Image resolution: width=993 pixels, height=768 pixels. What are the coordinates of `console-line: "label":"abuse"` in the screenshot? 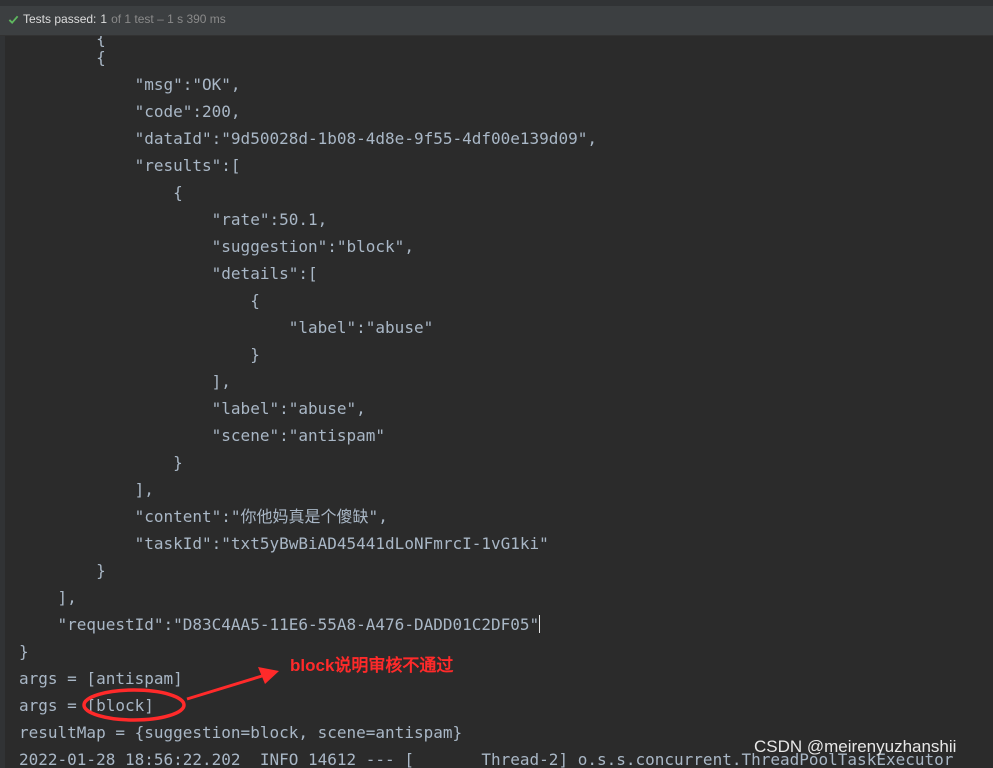 It's located at (226, 327).